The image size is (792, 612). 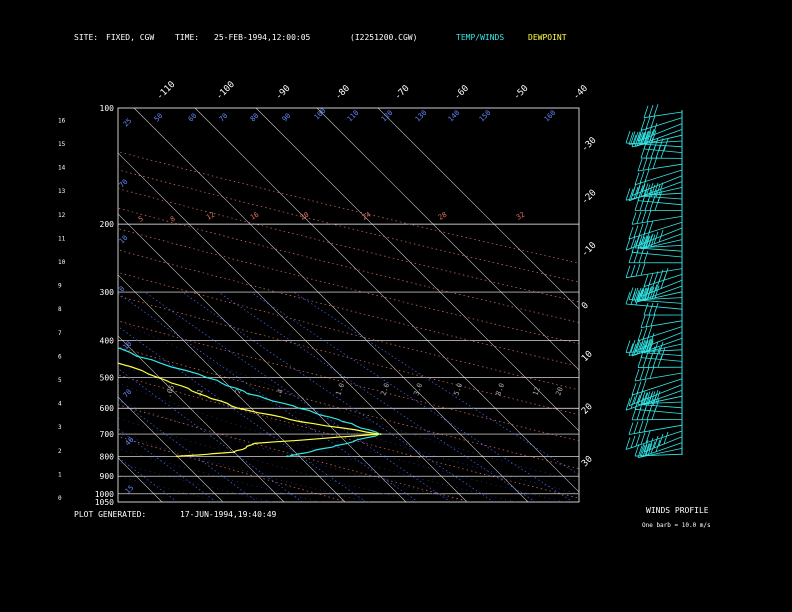 I want to click on pressure-tick-label: 100, so click(x=107, y=108).